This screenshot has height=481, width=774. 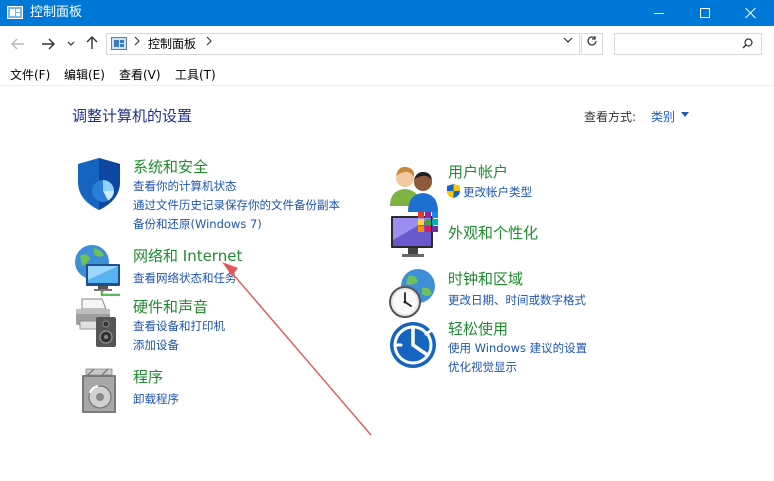 What do you see at coordinates (56, 12) in the screenshot?
I see `window-title: 控制面板` at bounding box center [56, 12].